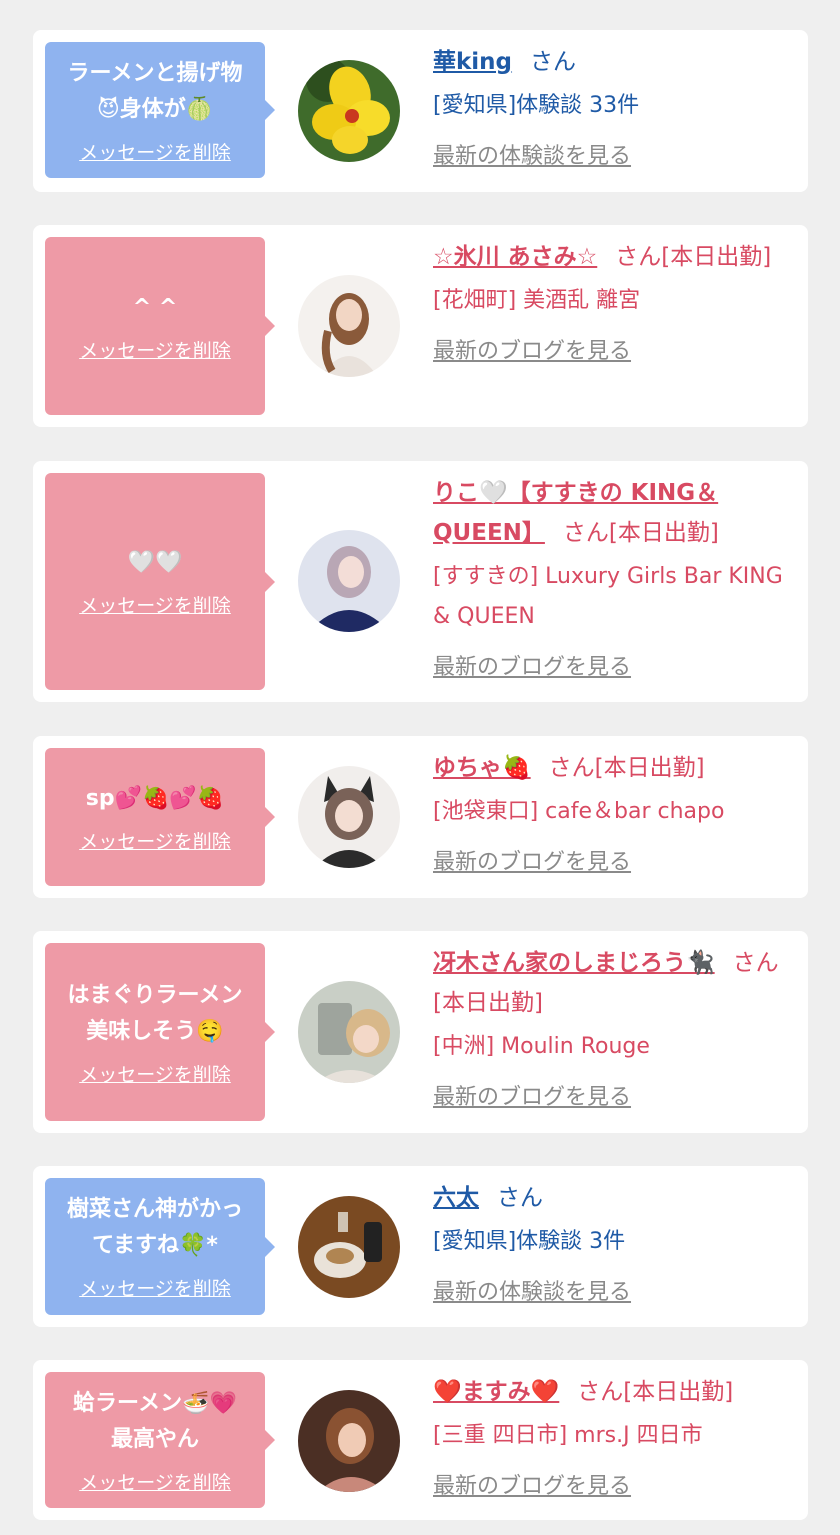 The image size is (840, 1535). Describe the element at coordinates (155, 91) in the screenshot. I see `message-text: ラーメンと揚げ物 😈身体が🍈` at that location.